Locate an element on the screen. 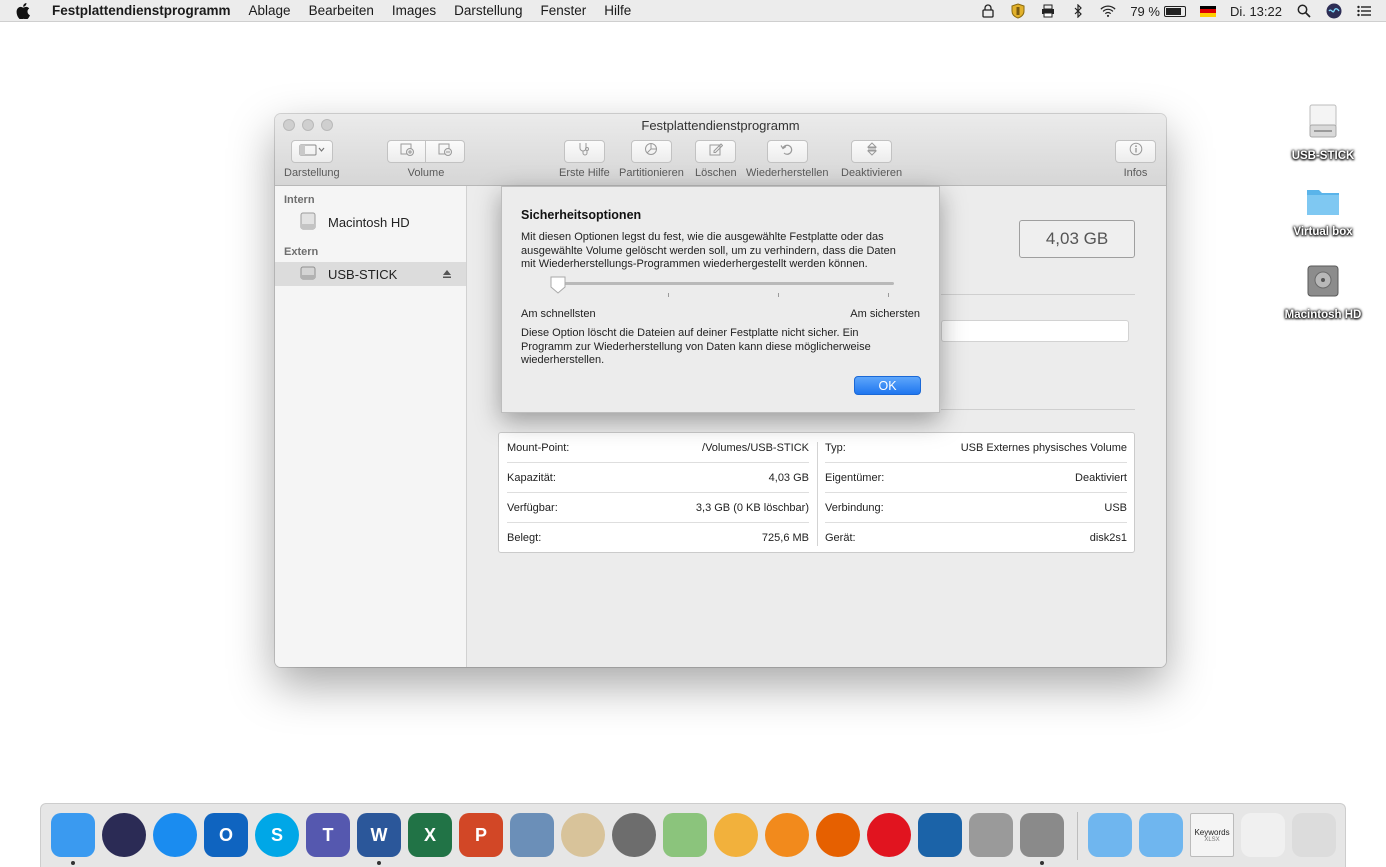 The width and height of the screenshot is (1386, 867). powerpoint-icon: P is located at coordinates (481, 835).